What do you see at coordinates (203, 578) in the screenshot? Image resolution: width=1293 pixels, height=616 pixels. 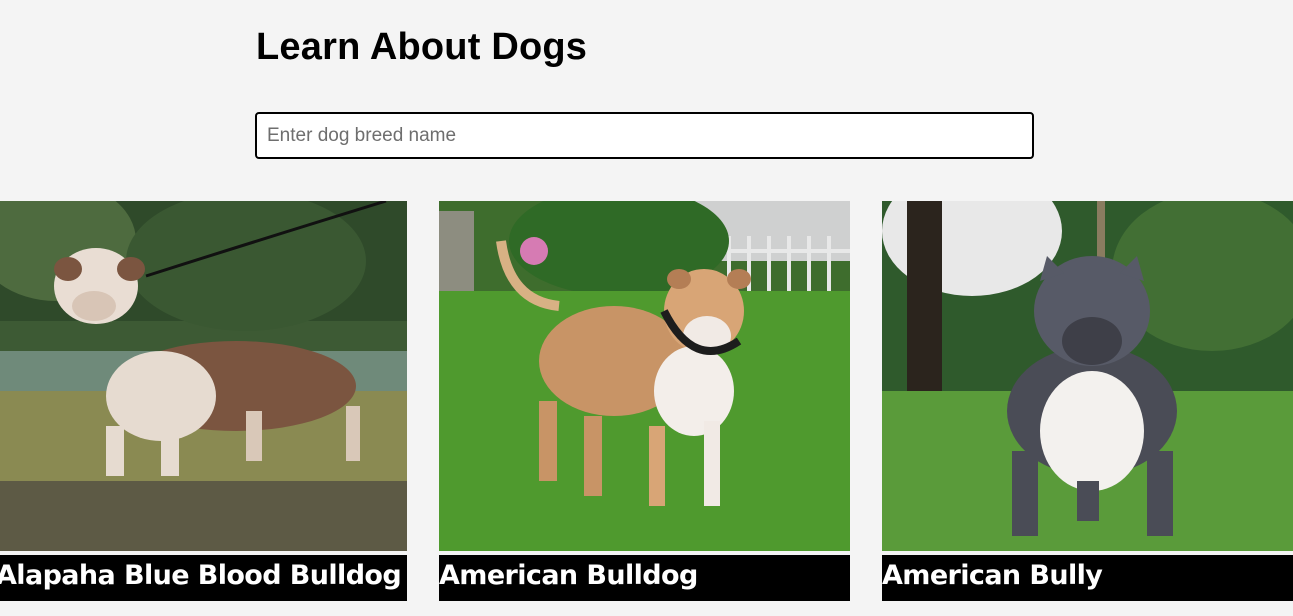 I see `breed-name-label: Alapaha Blue Blood Bulldog` at bounding box center [203, 578].